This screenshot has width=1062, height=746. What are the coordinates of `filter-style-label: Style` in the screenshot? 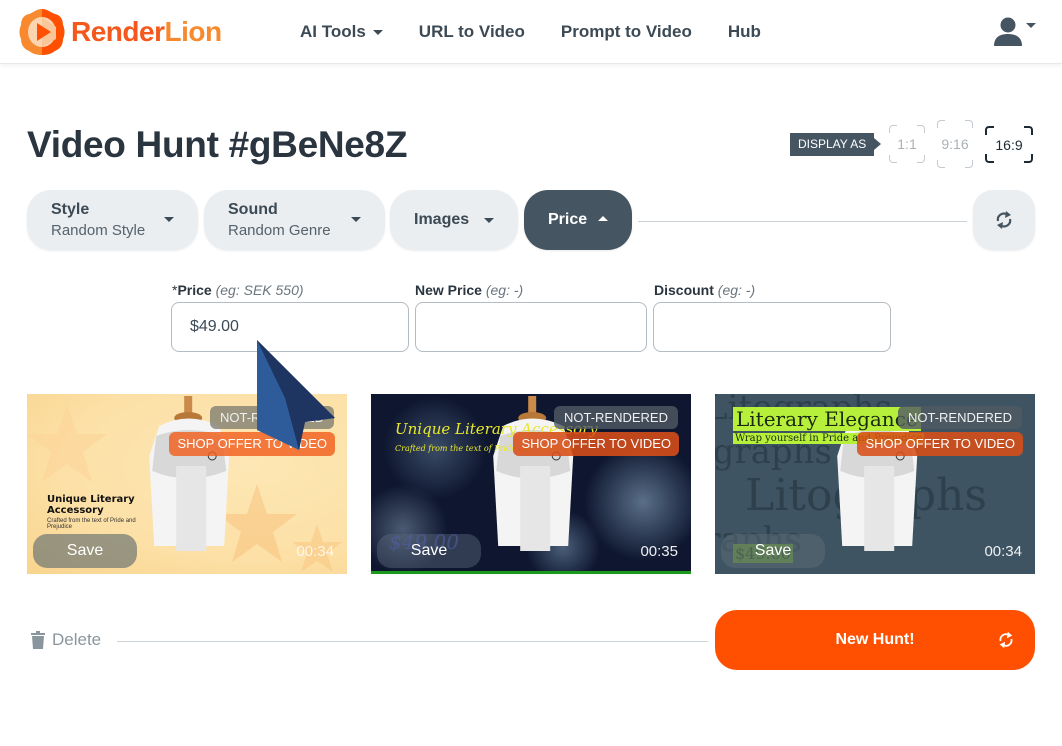 It's located at (70, 209).